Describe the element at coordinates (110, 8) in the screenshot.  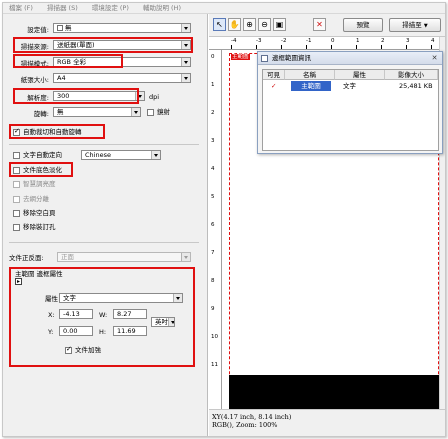
I see `menu-preferences: 環境設定 (P)` at that location.